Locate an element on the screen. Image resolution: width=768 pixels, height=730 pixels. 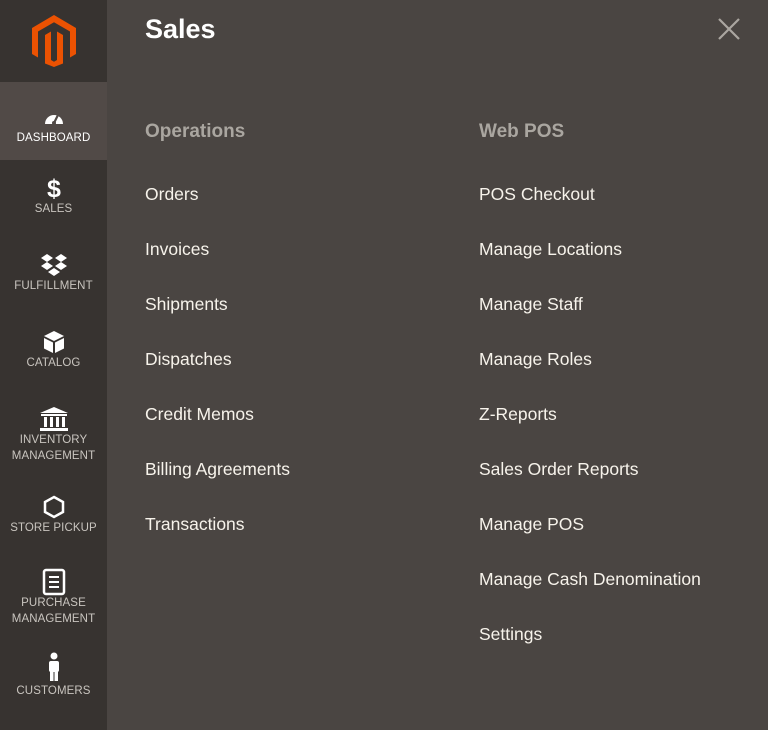
close-button is located at coordinates (729, 29).